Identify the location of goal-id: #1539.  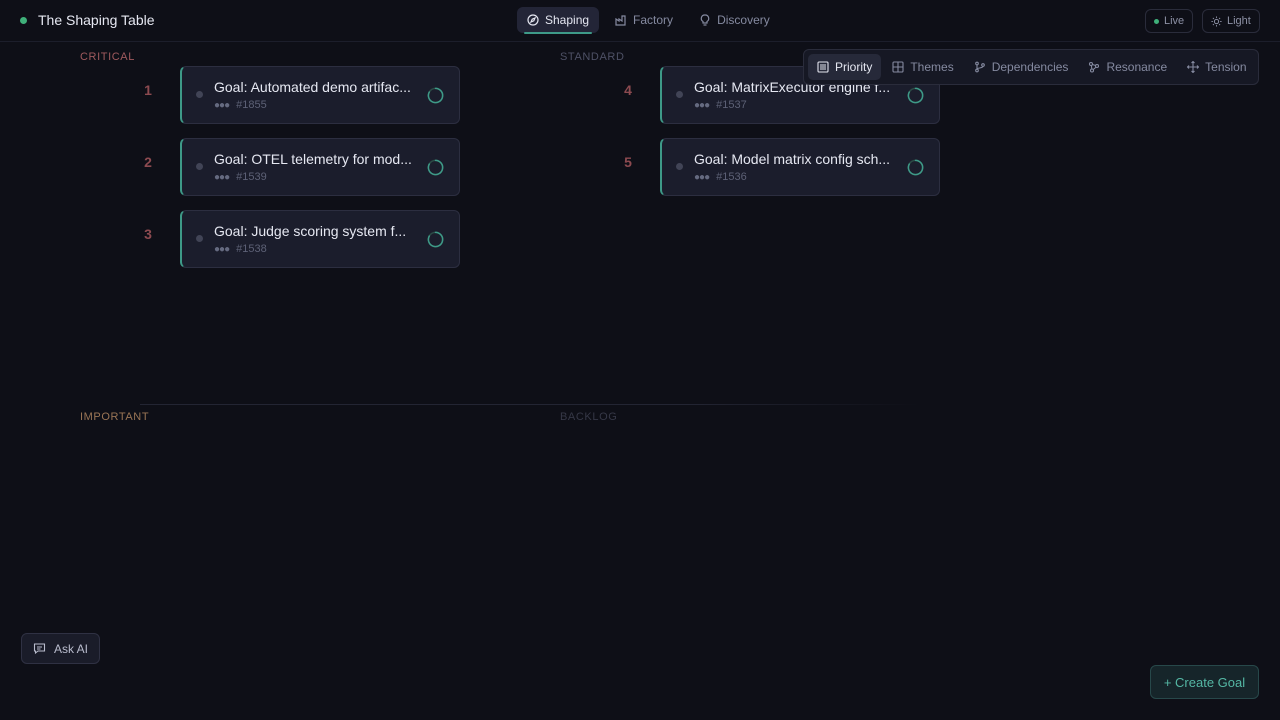
(251, 177).